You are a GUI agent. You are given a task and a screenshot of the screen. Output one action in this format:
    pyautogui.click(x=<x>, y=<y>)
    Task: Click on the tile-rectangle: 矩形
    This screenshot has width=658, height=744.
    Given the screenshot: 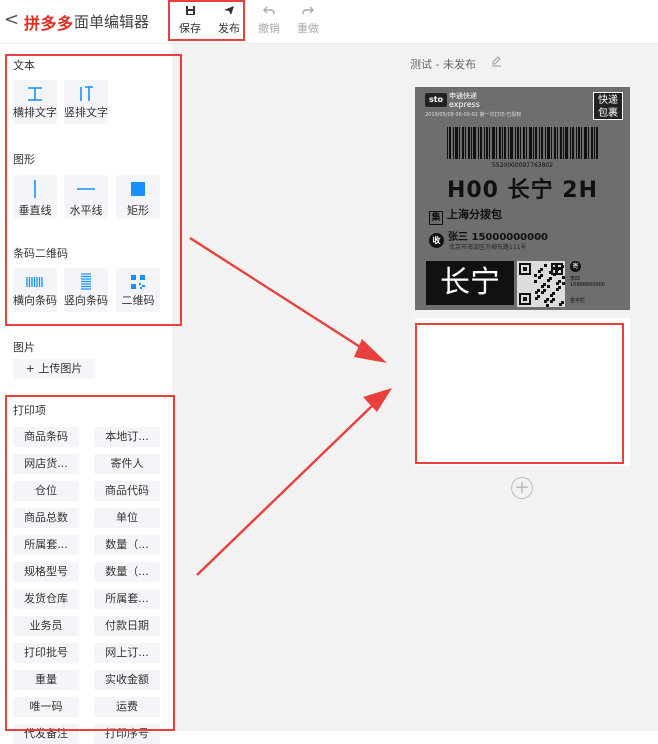 What is the action you would take?
    pyautogui.click(x=138, y=197)
    